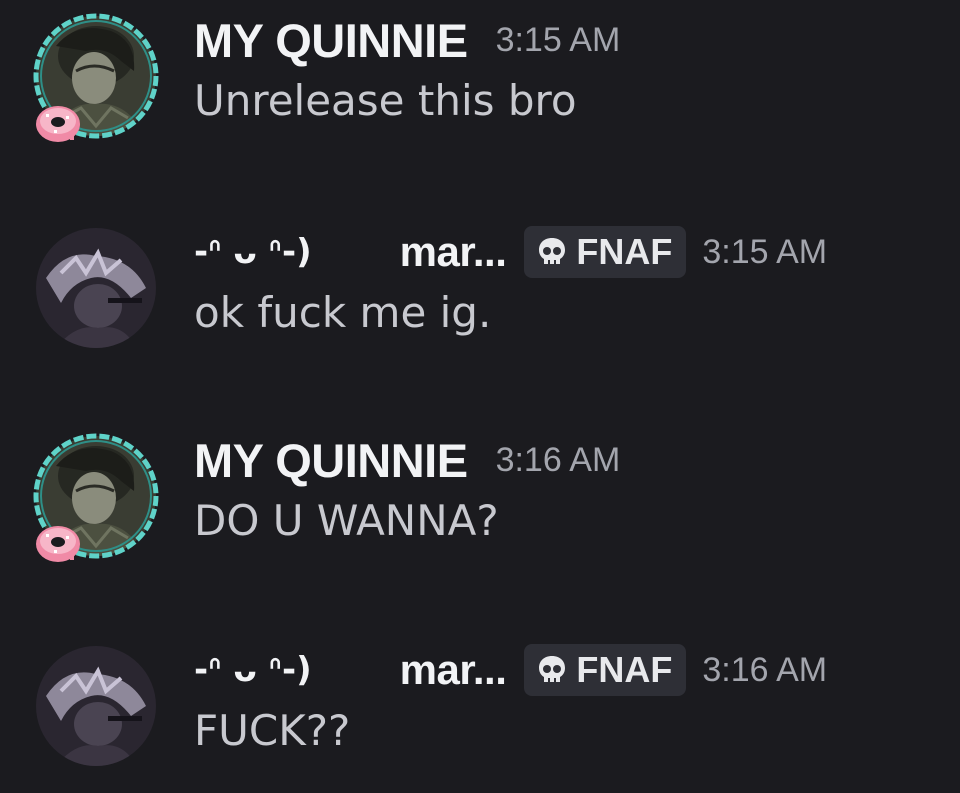  Describe the element at coordinates (510, 252) in the screenshot. I see `message-header: -ᐢ ᴗ ᐢ-) mar... FNAF 3:15 AM` at that location.